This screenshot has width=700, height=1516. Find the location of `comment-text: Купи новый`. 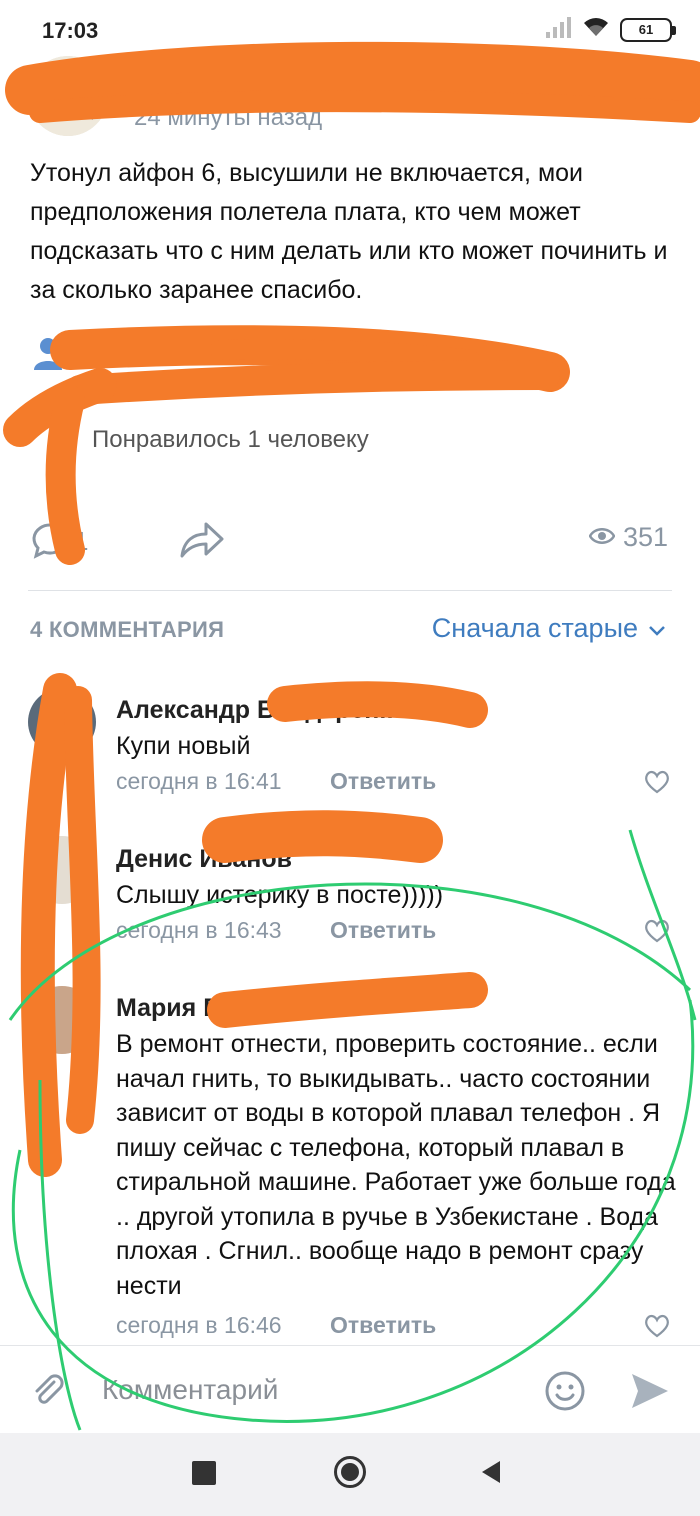

comment-text: Купи новый is located at coordinates (183, 746).